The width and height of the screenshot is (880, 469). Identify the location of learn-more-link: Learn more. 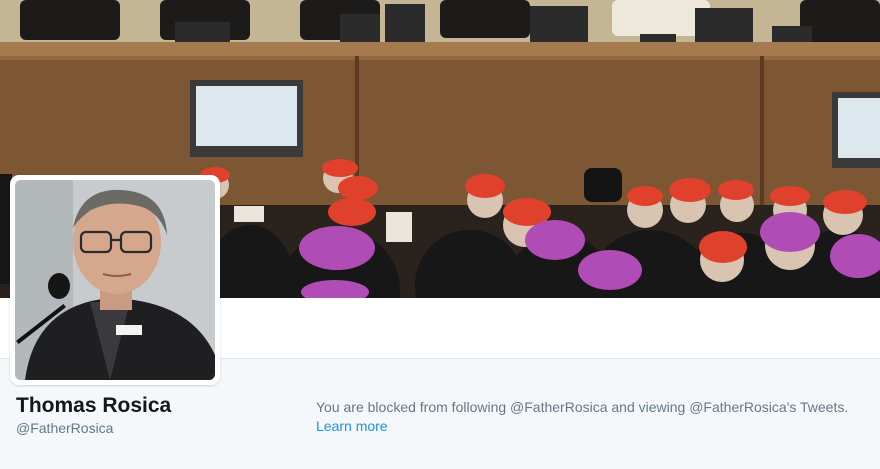
(352, 426).